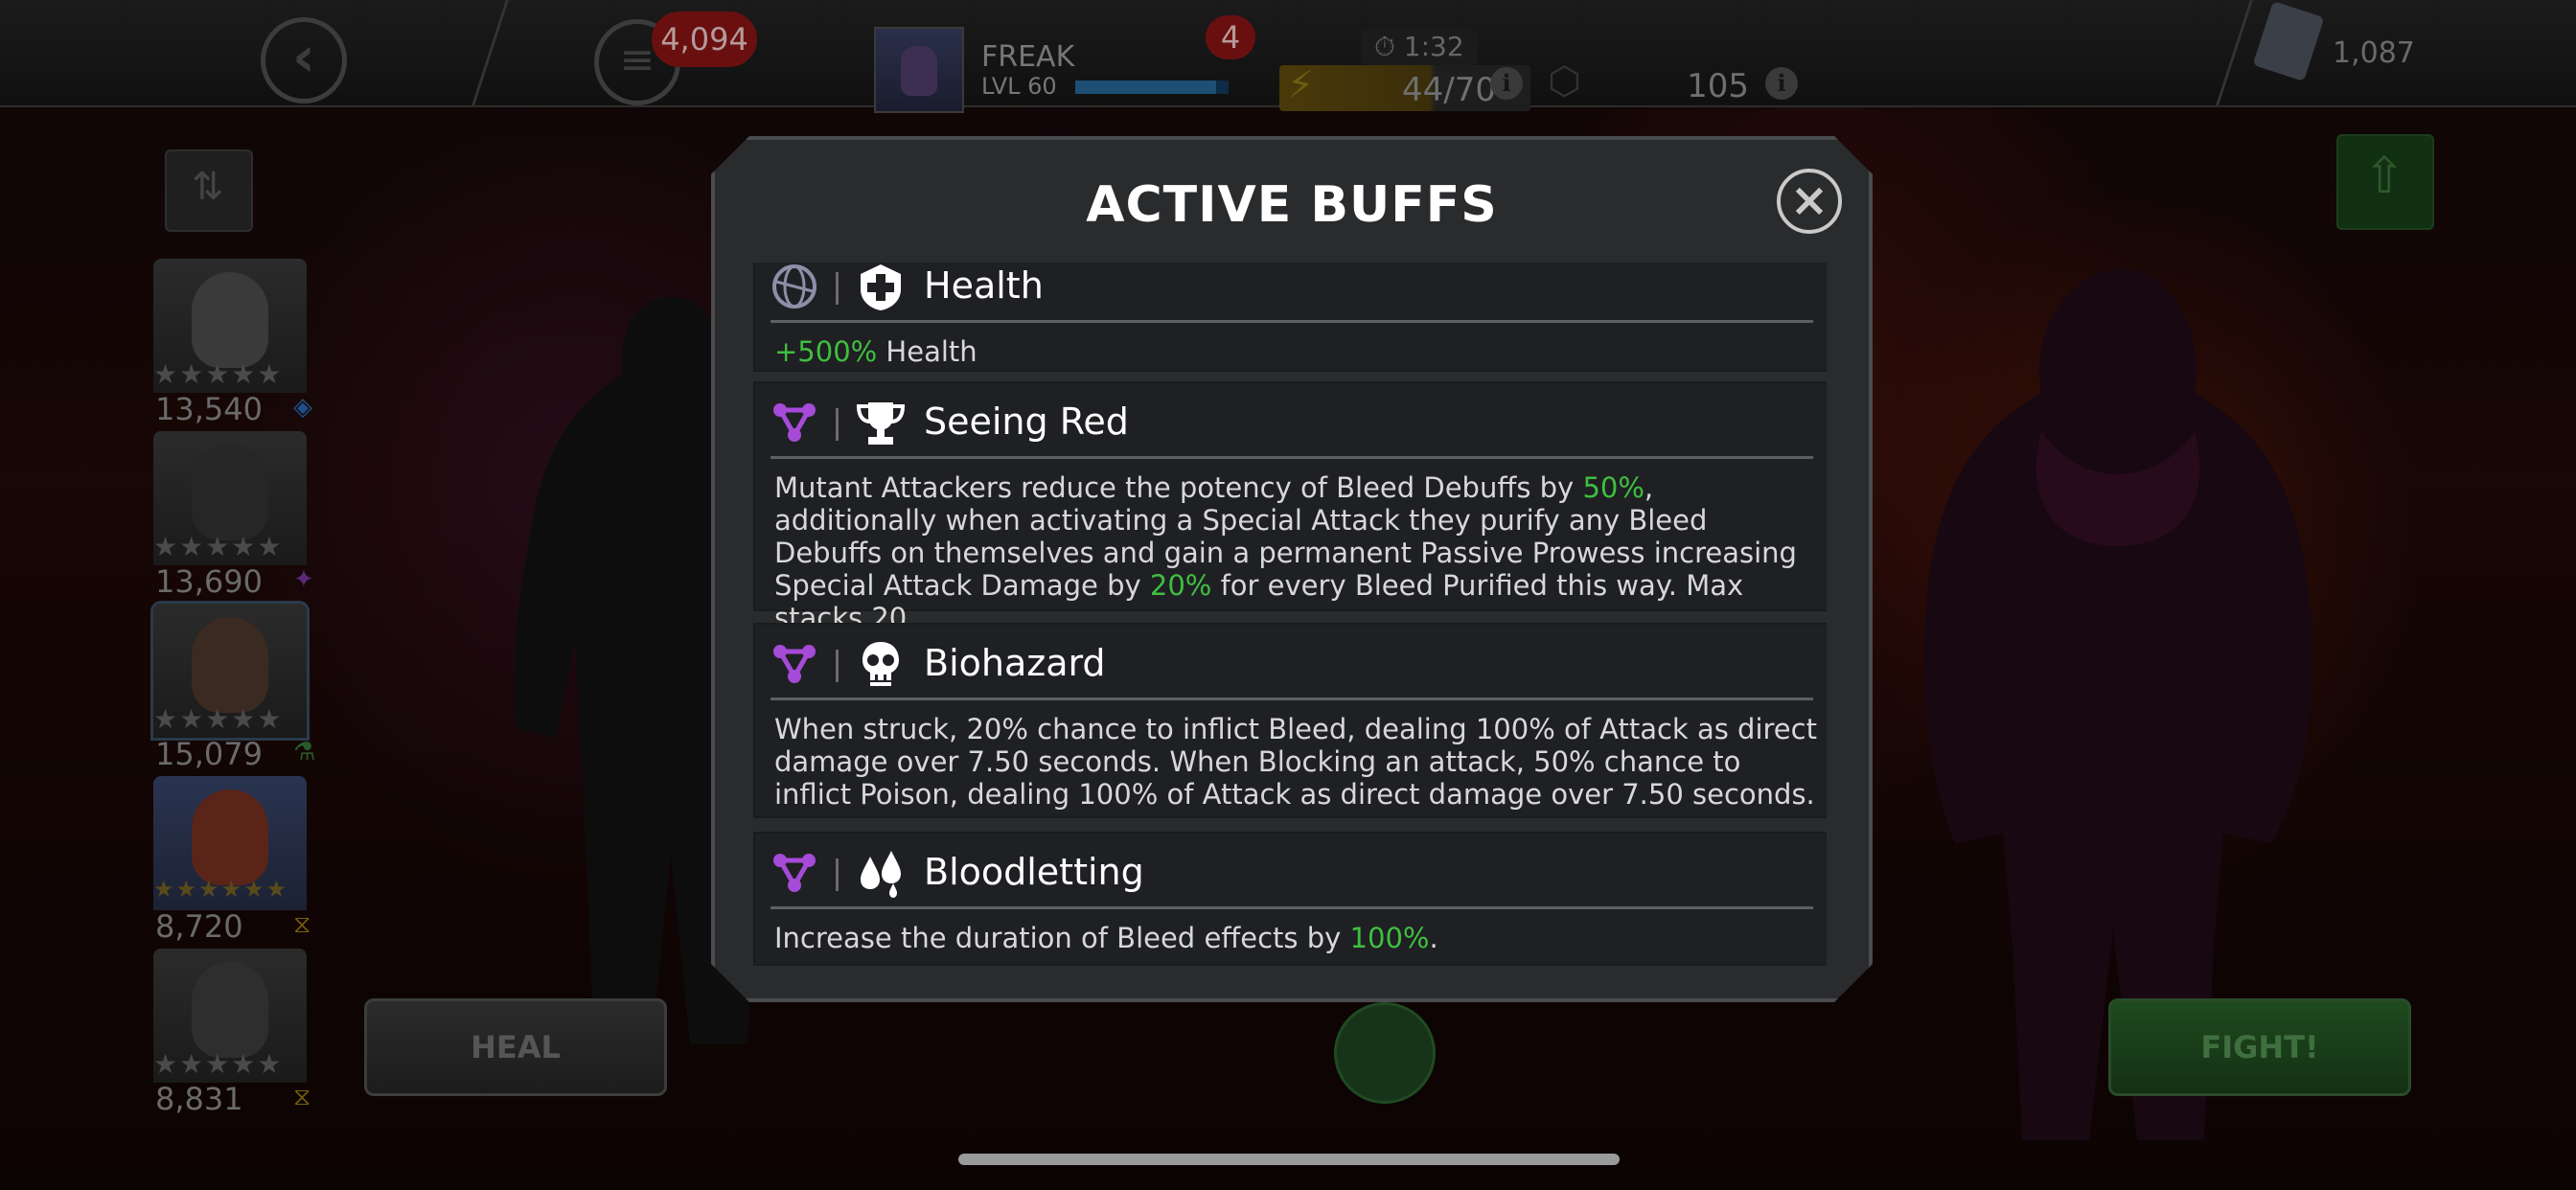 The image size is (2576, 1190). I want to click on buff-name: Biohazard, so click(1015, 663).